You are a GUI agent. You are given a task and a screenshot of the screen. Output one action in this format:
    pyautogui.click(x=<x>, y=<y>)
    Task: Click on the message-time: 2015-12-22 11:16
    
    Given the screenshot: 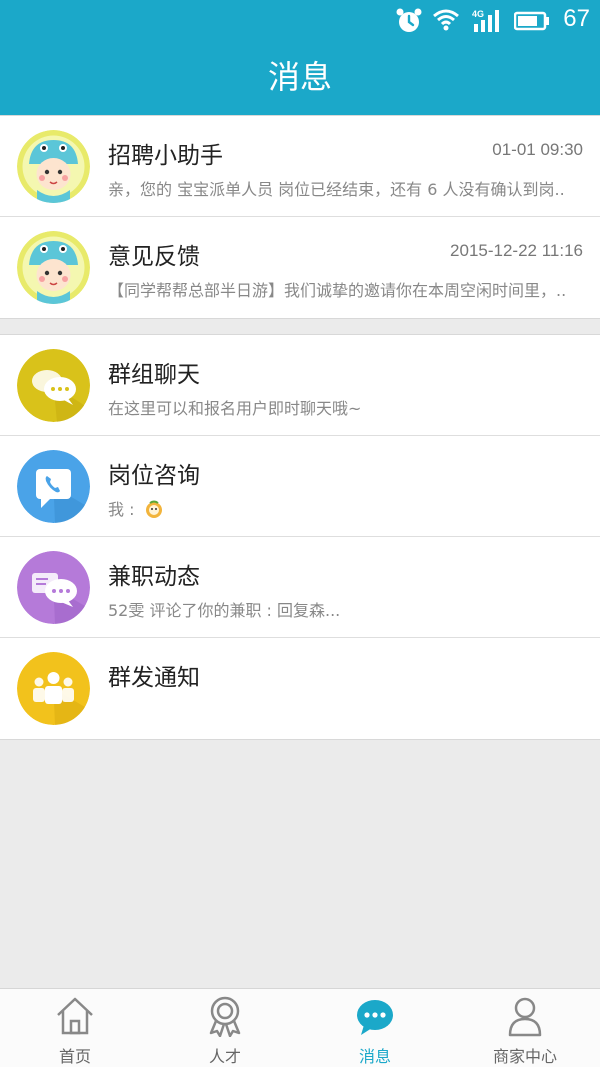 What is the action you would take?
    pyautogui.click(x=516, y=250)
    